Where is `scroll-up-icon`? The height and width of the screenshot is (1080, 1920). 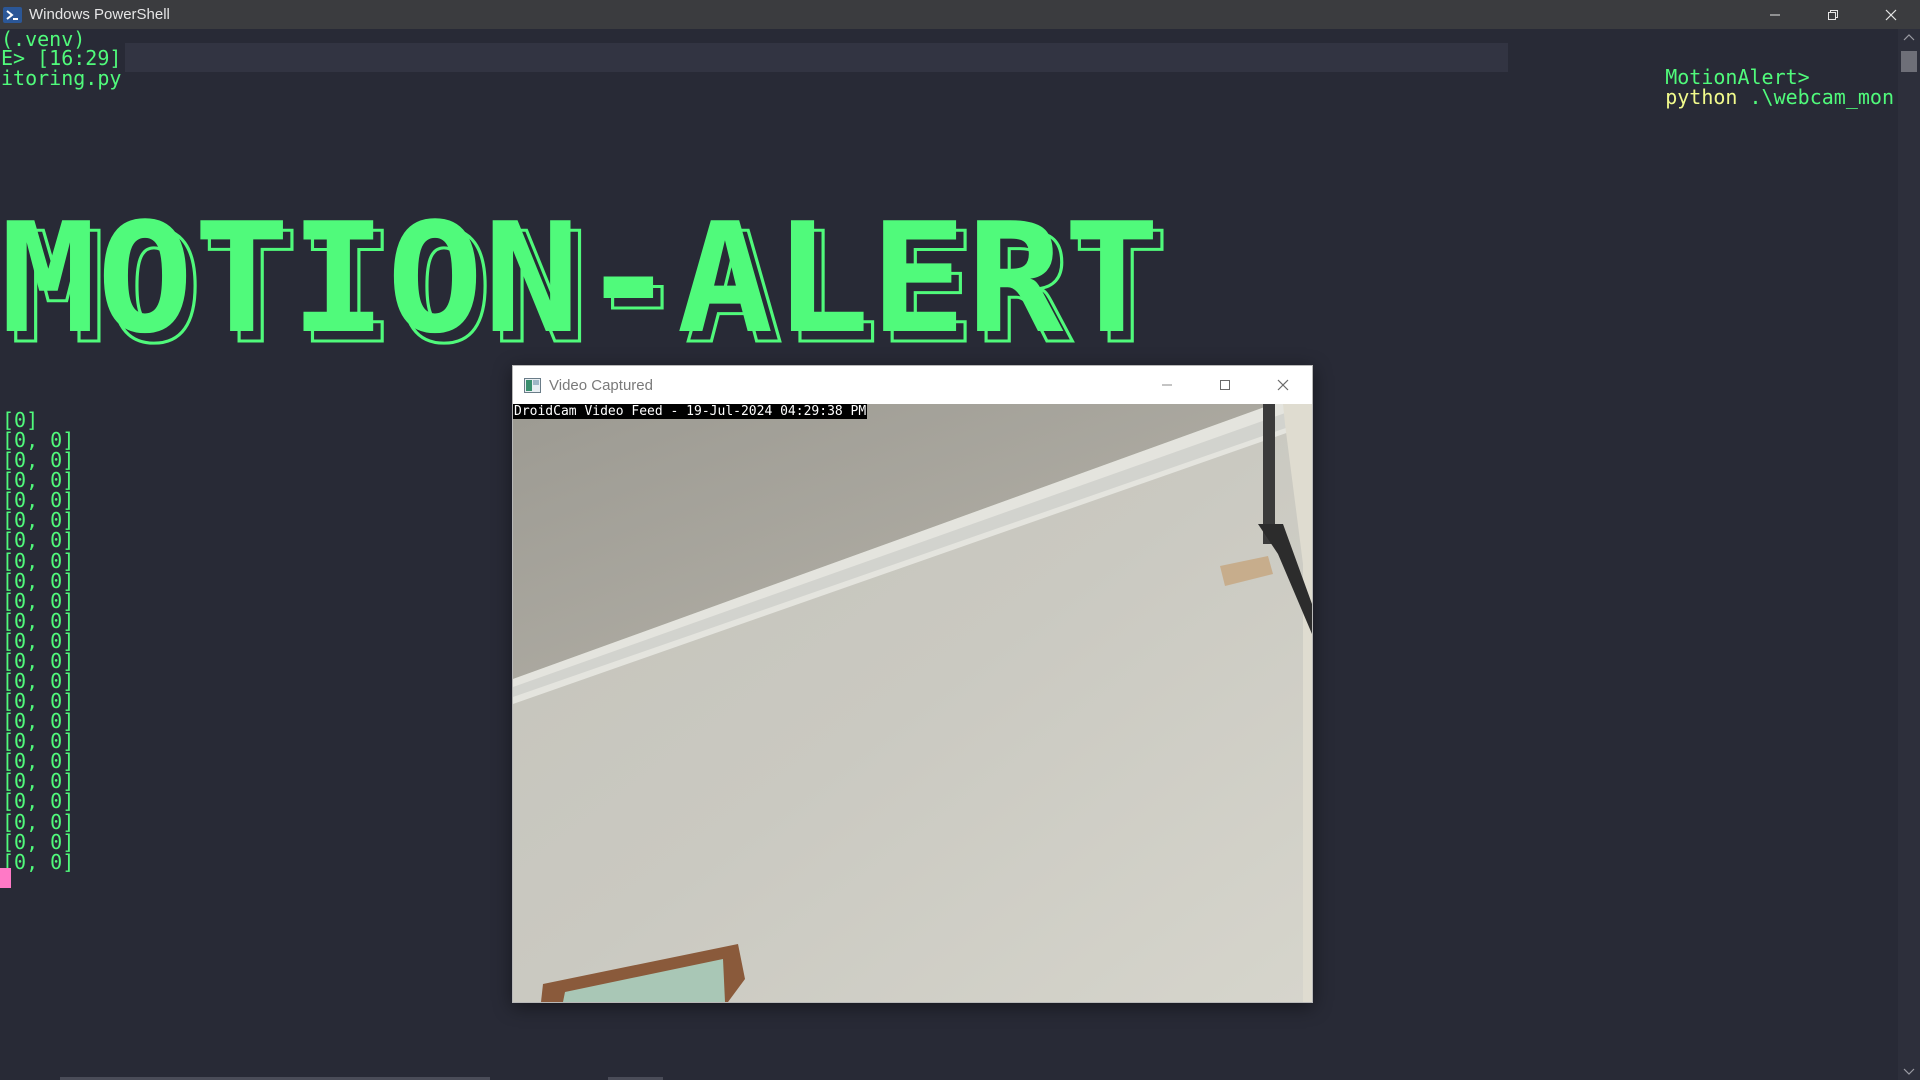 scroll-up-icon is located at coordinates (1909, 37).